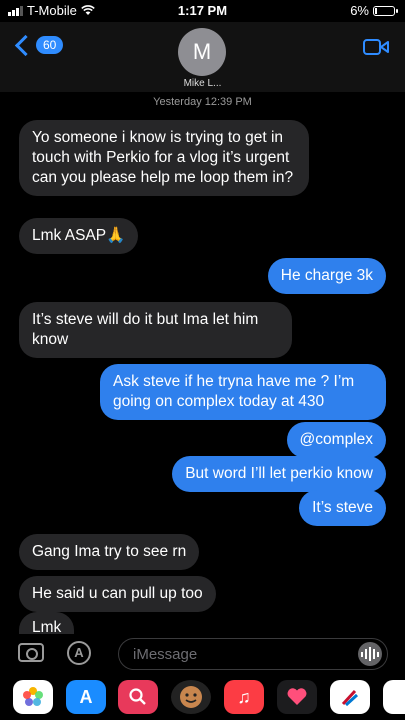 The image size is (405, 720). I want to click on message-incoming: Gang Ima try to see rn, so click(109, 552).